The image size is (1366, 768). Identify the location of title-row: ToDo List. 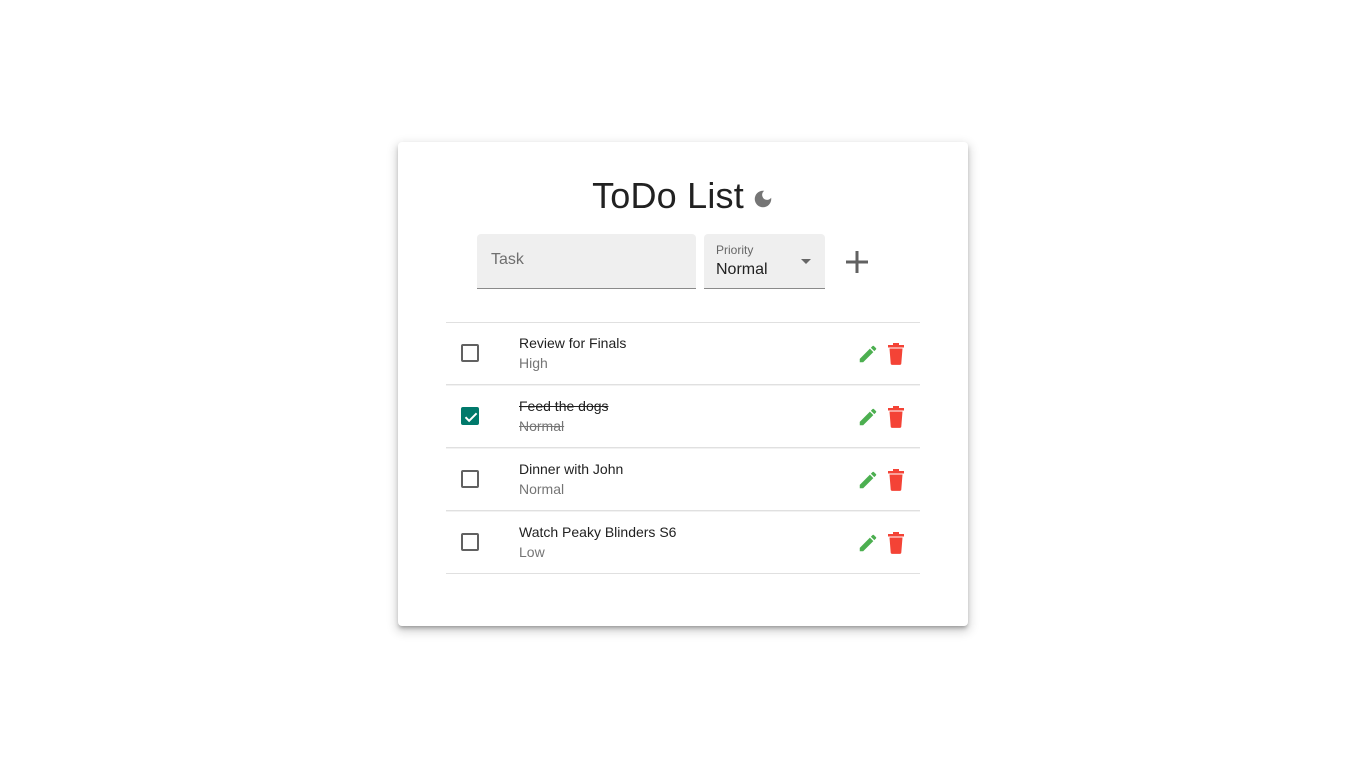
(683, 196).